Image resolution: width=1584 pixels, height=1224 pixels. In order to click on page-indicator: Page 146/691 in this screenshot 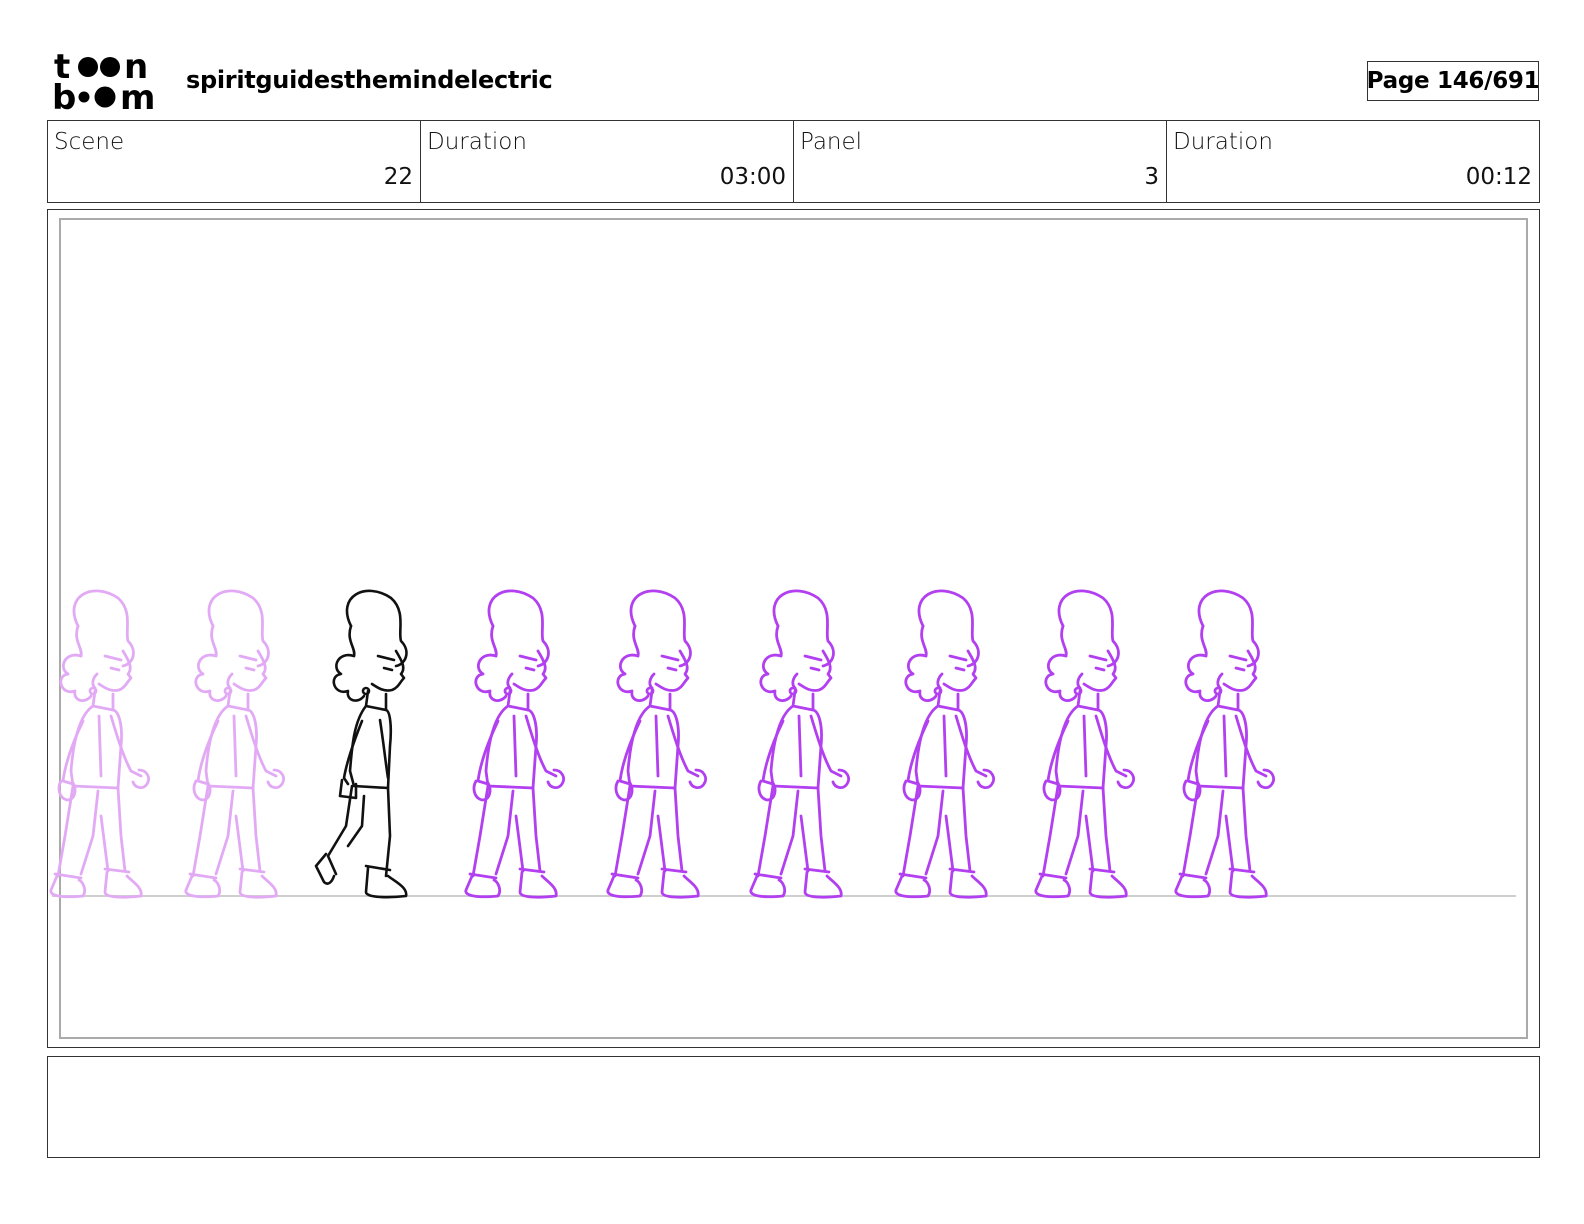, I will do `click(1453, 81)`.